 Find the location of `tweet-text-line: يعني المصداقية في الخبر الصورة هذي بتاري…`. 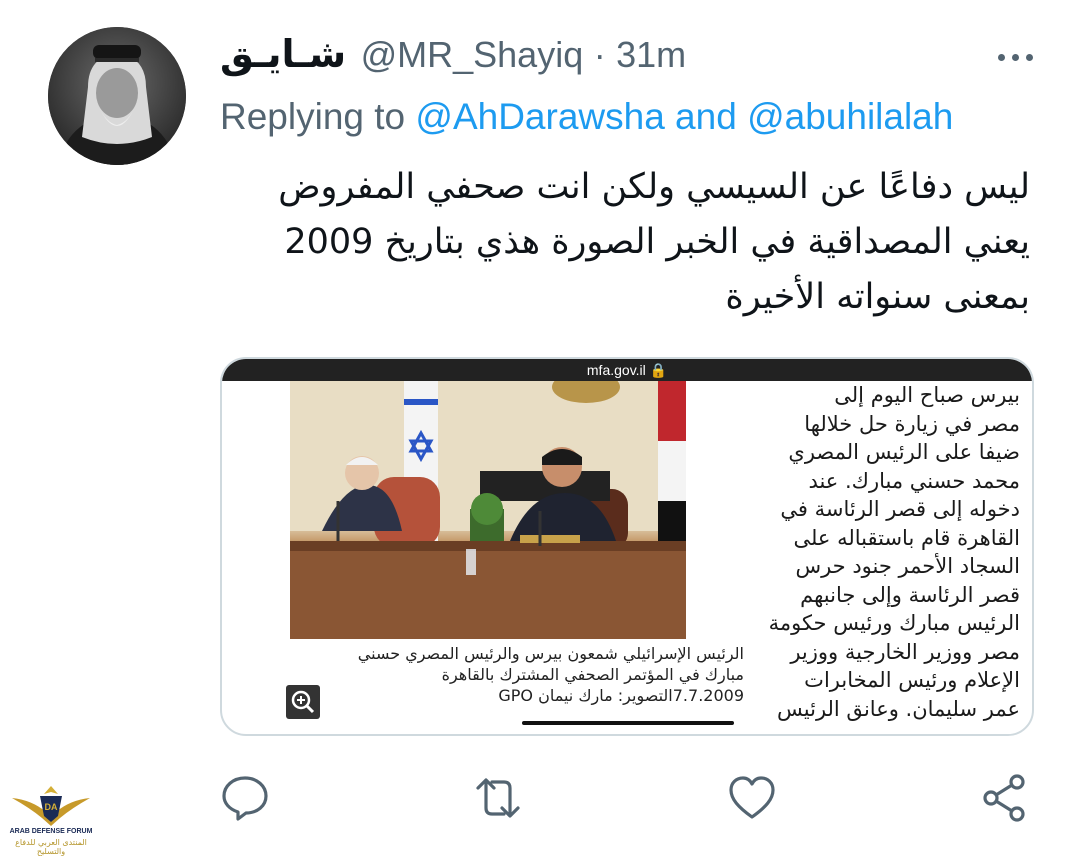

tweet-text-line: يعني المصداقية في الخبر الصورة هذي بتاري… is located at coordinates (657, 242).